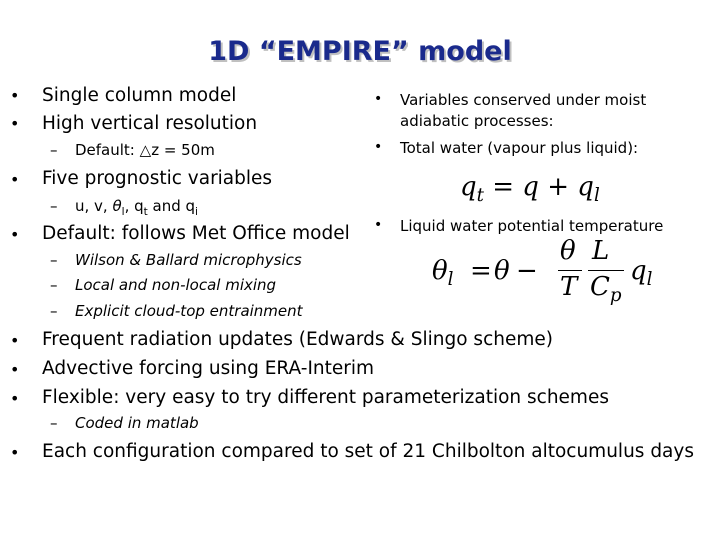 The image size is (720, 540). Describe the element at coordinates (189, 311) in the screenshot. I see `sub-entrainment: Explicit cloud-top entrainment` at that location.